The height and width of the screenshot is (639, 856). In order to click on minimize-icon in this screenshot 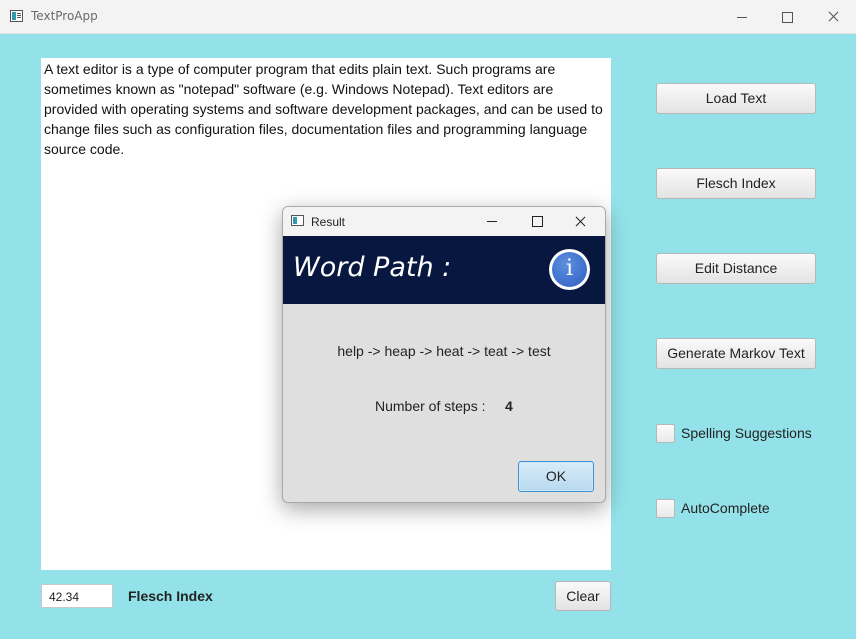, I will do `click(741, 17)`.